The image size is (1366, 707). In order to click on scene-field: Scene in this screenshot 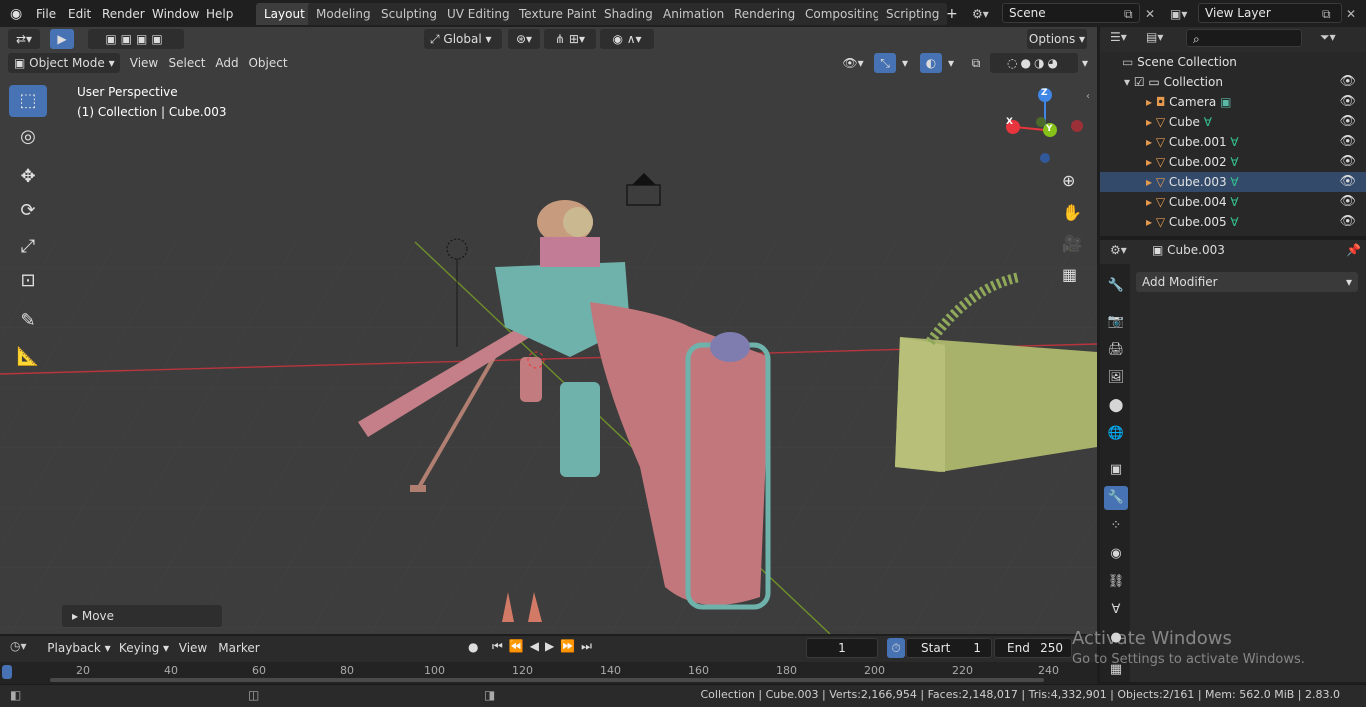, I will do `click(1071, 13)`.